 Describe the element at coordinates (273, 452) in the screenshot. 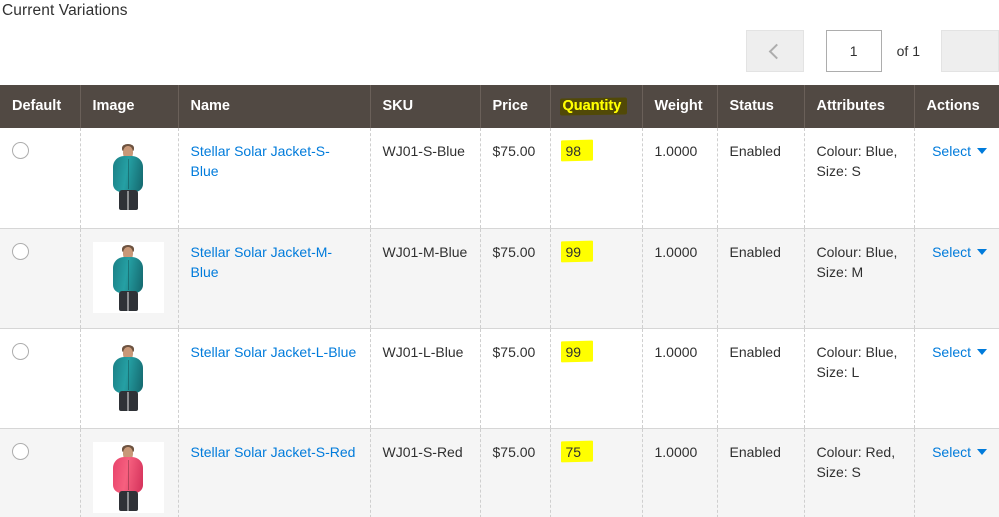

I see `product-name-link: Stellar Solar Jacket-S-Red` at that location.